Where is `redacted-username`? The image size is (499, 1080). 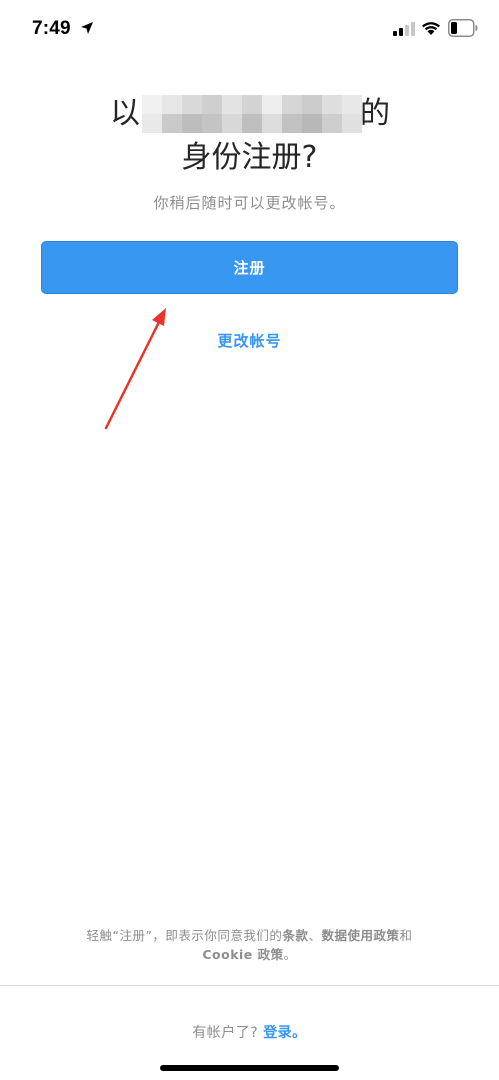 redacted-username is located at coordinates (252, 114).